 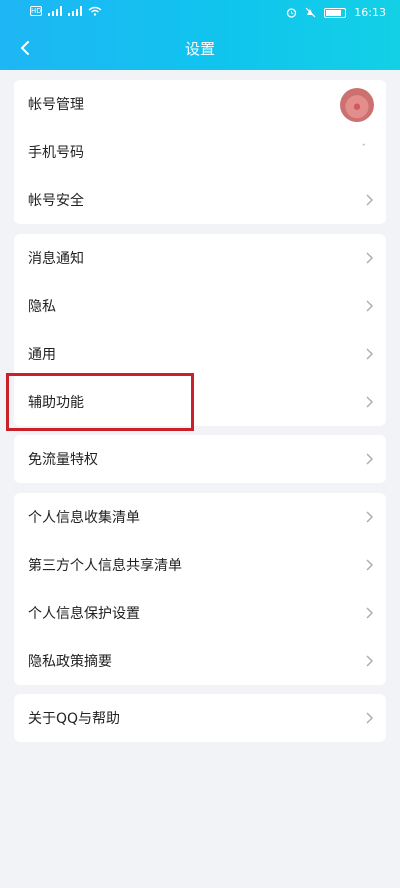 What do you see at coordinates (42, 355) in the screenshot?
I see `row-label: 通用` at bounding box center [42, 355].